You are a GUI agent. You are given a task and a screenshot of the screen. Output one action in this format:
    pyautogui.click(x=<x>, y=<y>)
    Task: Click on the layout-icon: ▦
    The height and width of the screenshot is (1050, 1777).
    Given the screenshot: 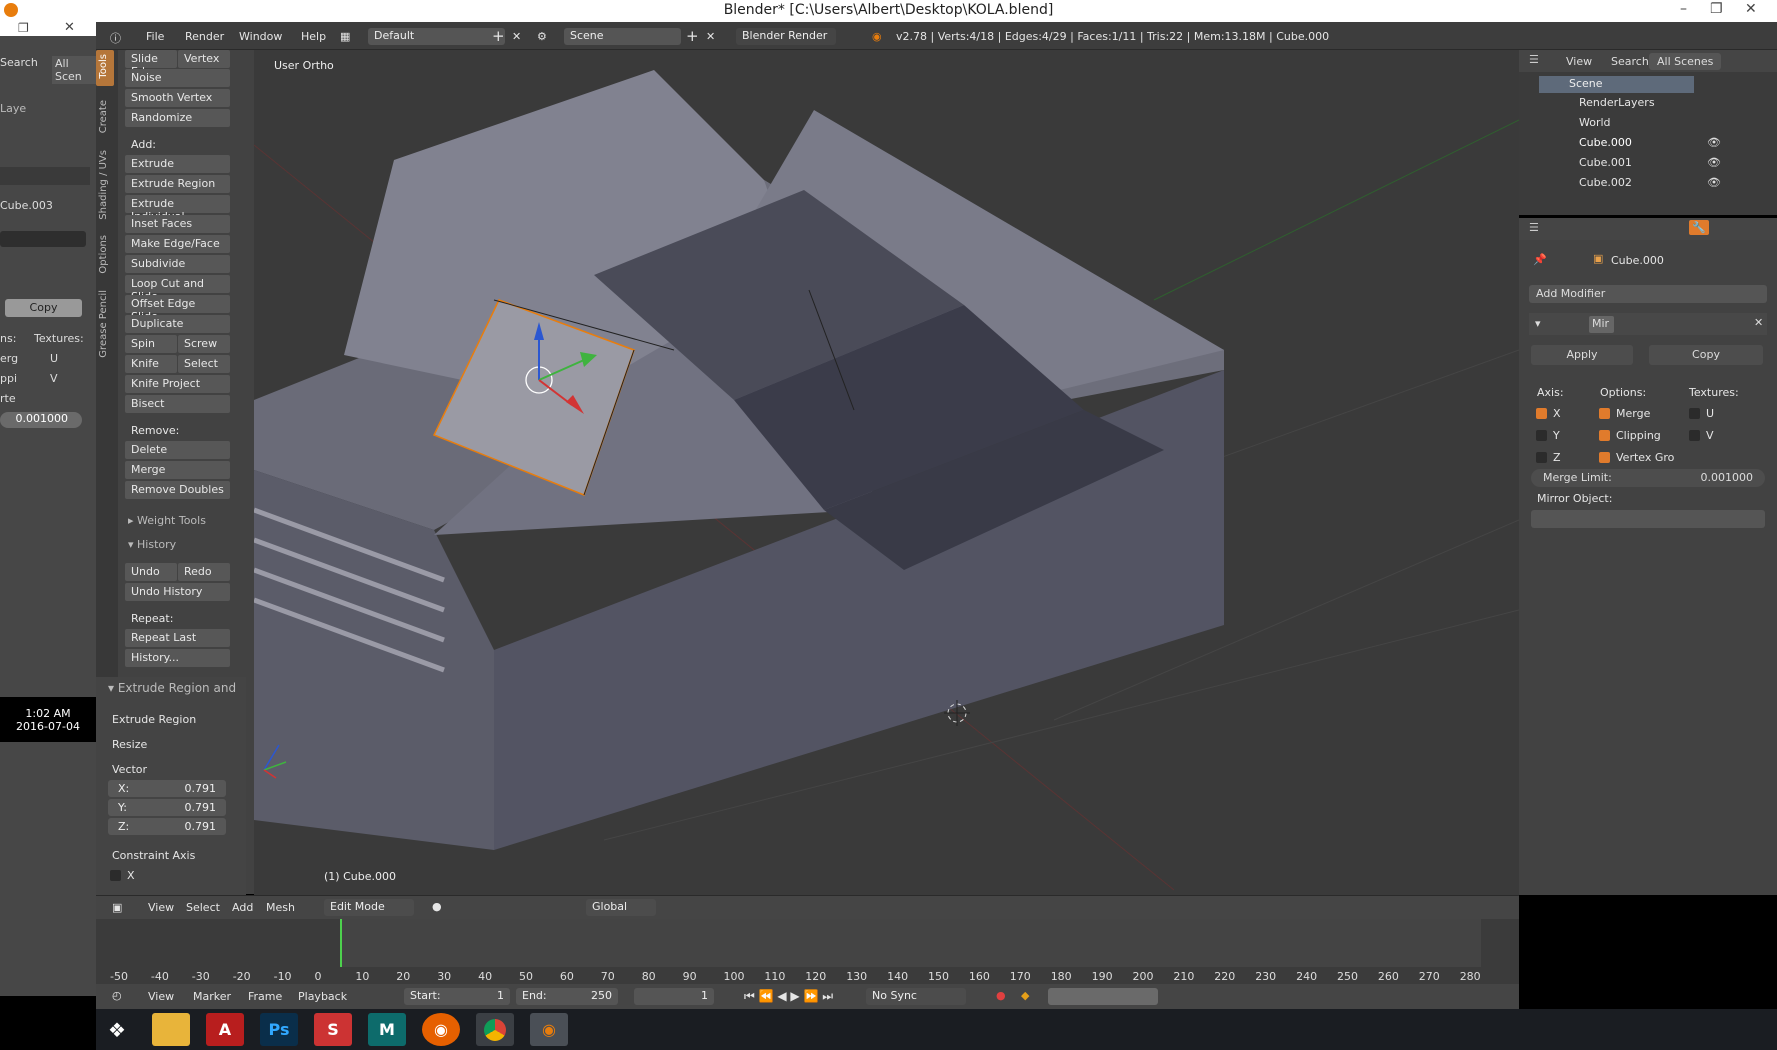 What is the action you would take?
    pyautogui.click(x=345, y=36)
    